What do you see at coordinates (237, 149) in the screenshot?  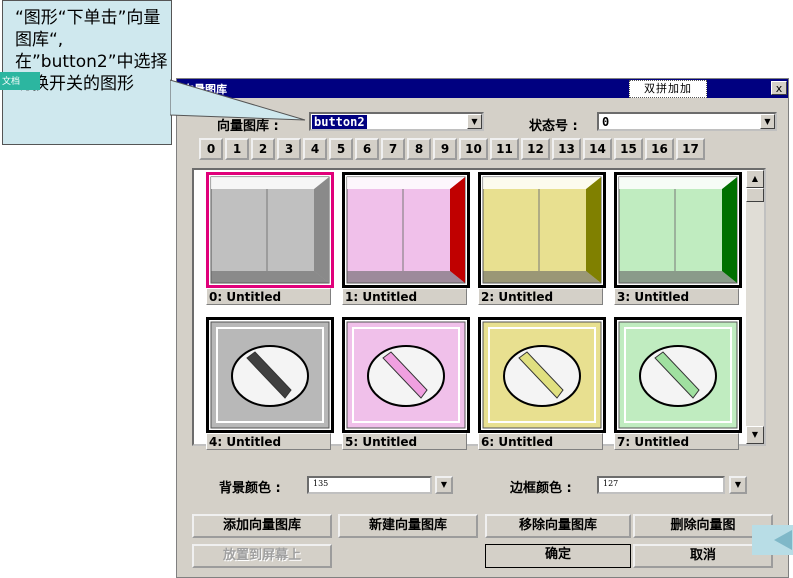 I see `state-button: 1` at bounding box center [237, 149].